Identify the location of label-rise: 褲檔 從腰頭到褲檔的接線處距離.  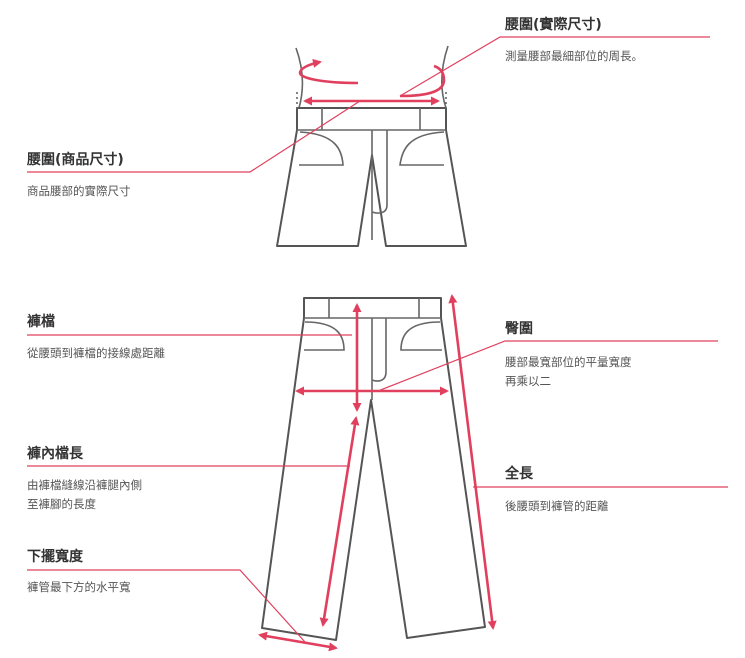
(96, 336).